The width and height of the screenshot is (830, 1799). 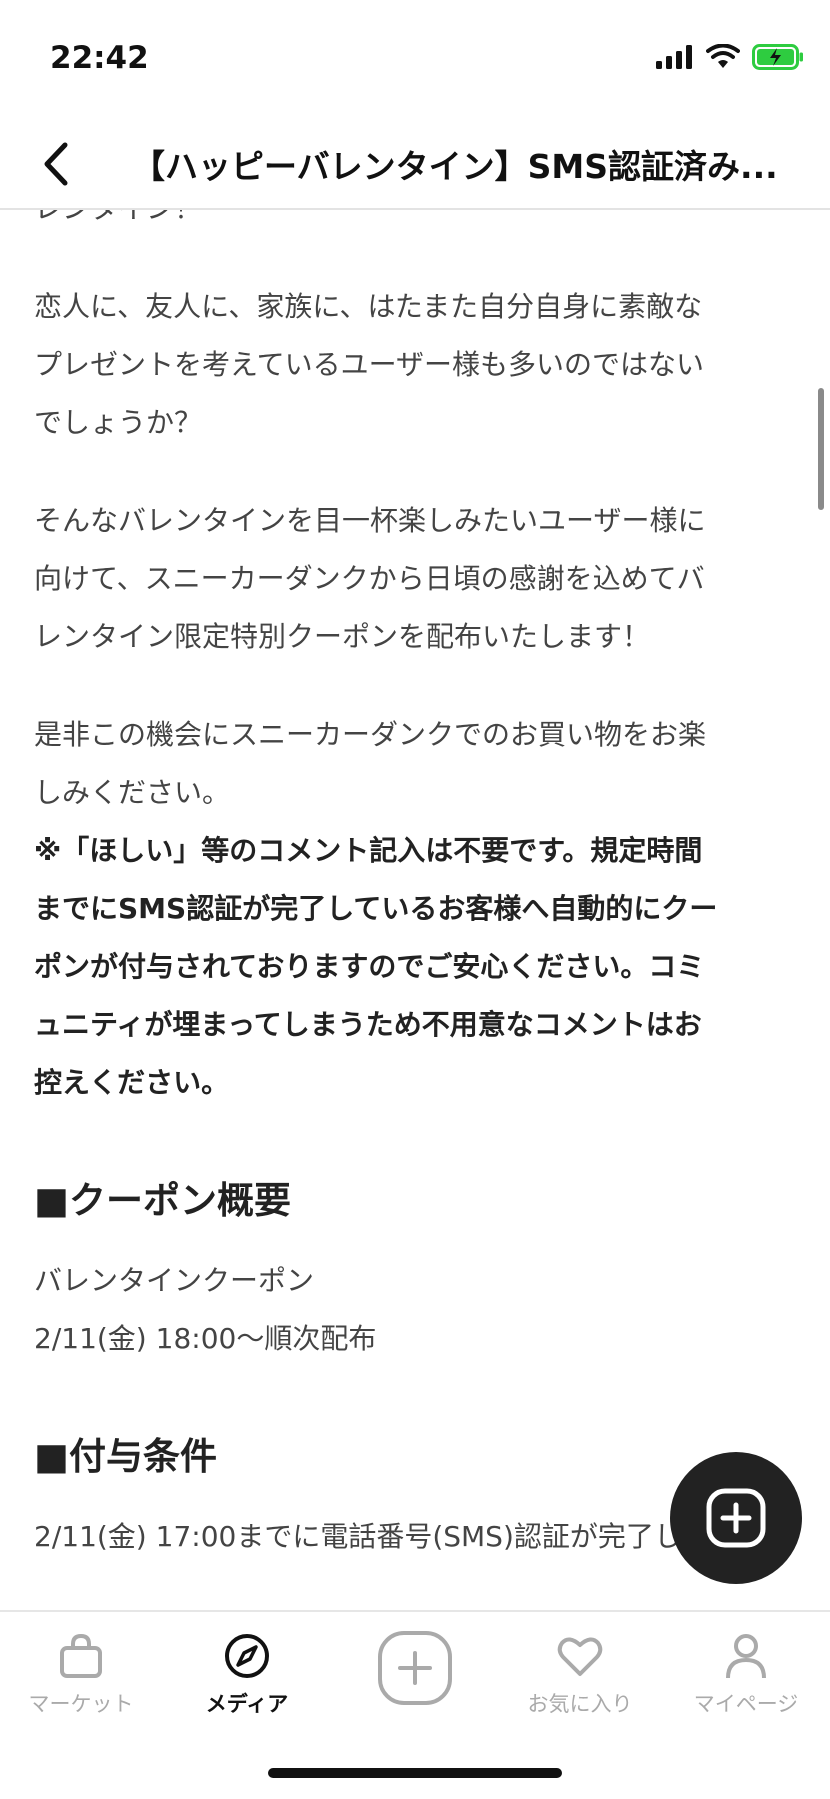 I want to click on notice-line: までにSMS認証が完了しているお客様へ自動的にクー, so click(x=376, y=908).